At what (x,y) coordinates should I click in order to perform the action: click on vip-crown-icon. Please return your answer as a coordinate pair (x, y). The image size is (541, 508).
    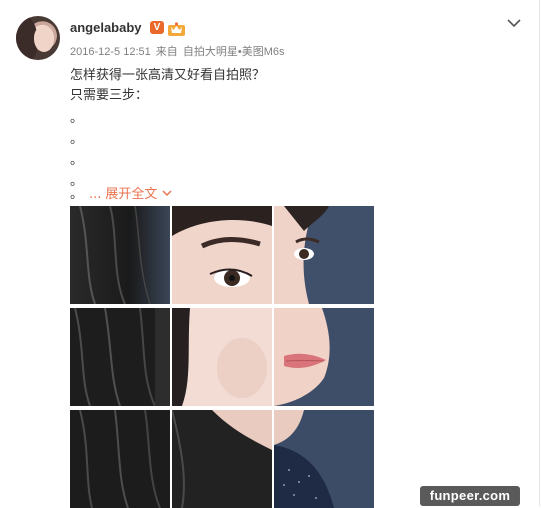
    Looking at the image, I should click on (176, 28).